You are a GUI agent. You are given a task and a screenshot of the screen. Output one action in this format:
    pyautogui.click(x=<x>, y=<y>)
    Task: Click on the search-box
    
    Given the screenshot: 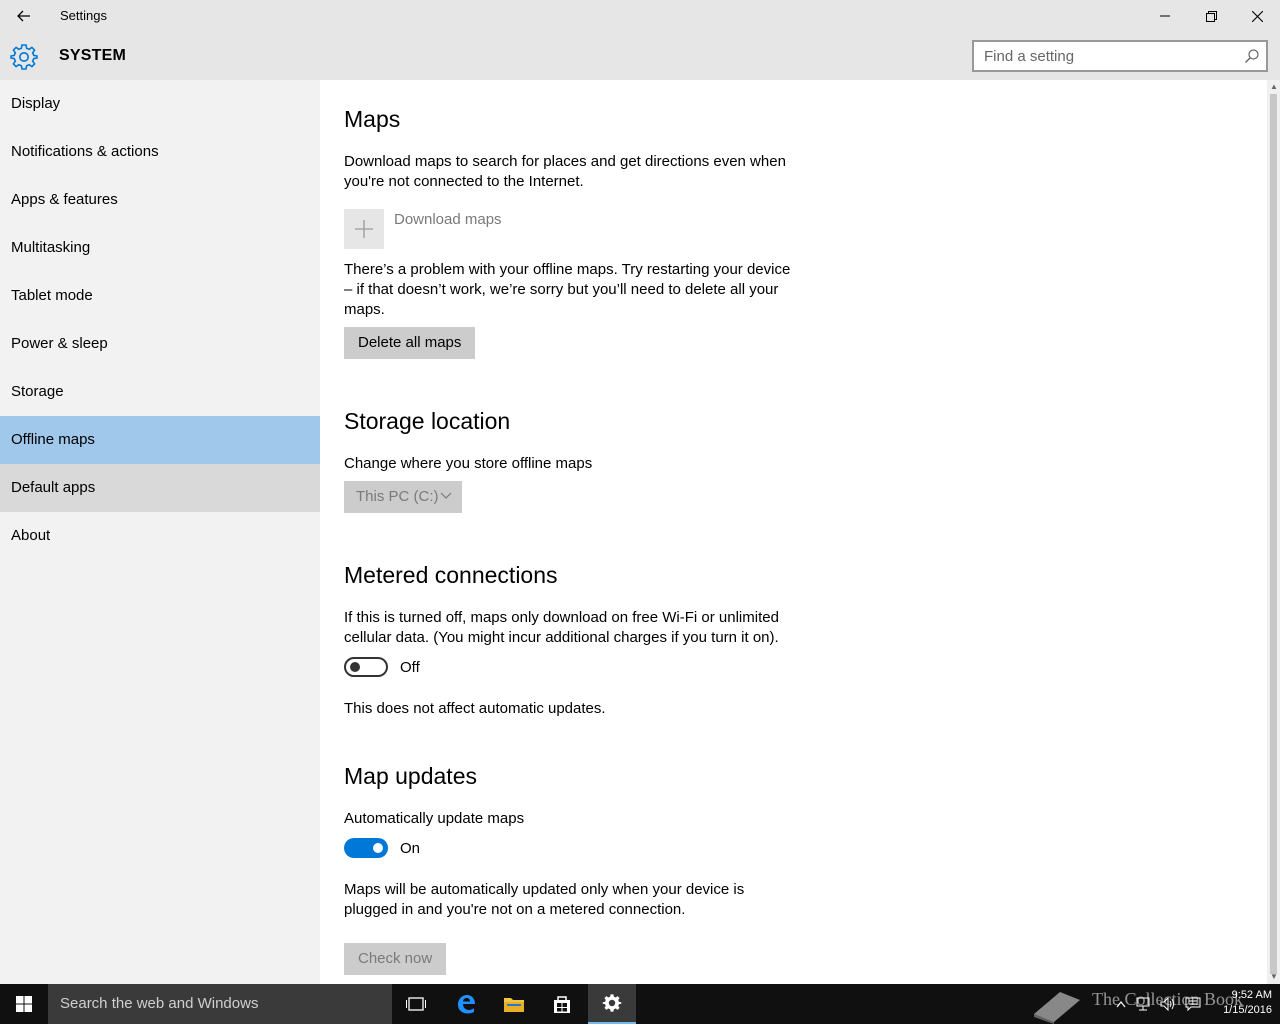 What is the action you would take?
    pyautogui.click(x=1120, y=56)
    